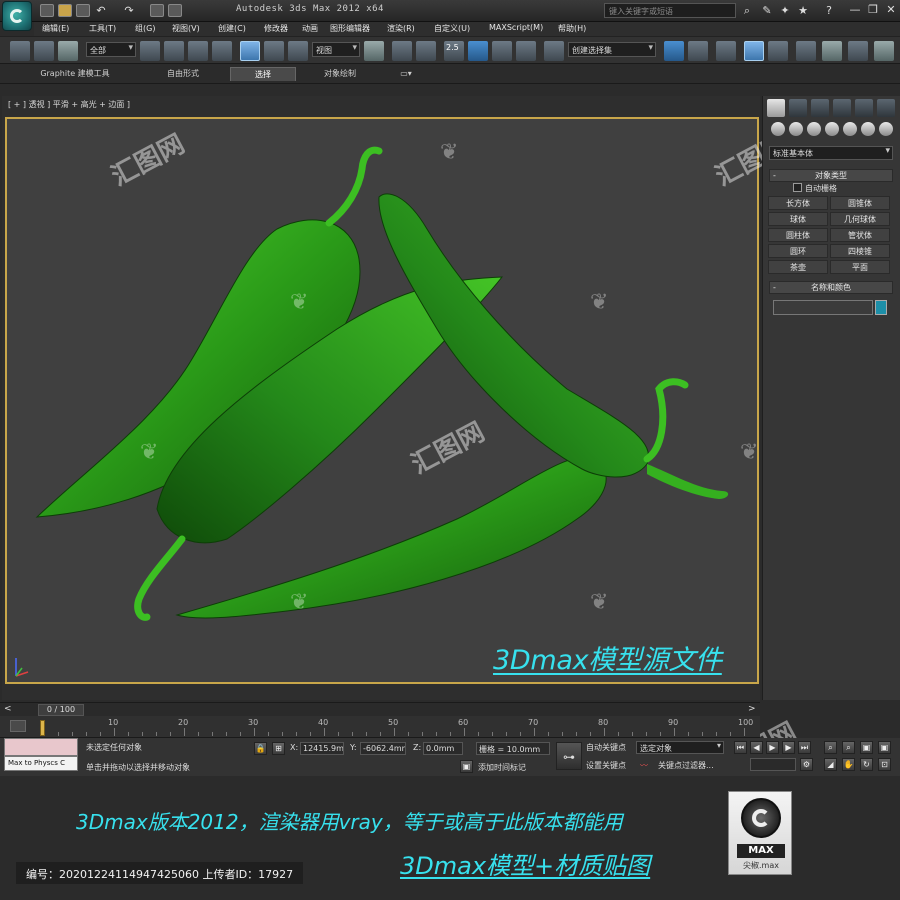 The width and height of the screenshot is (900, 900). Describe the element at coordinates (864, 108) in the screenshot. I see `display-tab-icon` at that location.